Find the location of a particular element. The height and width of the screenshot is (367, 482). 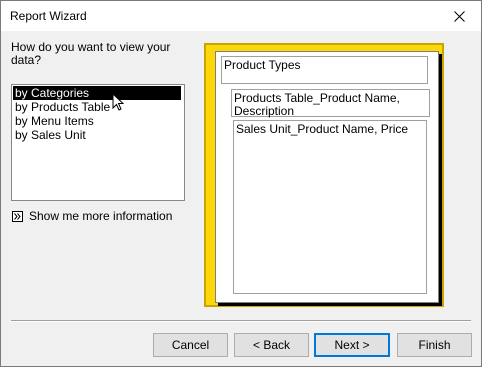

back-button-label: < Back is located at coordinates (271, 345).